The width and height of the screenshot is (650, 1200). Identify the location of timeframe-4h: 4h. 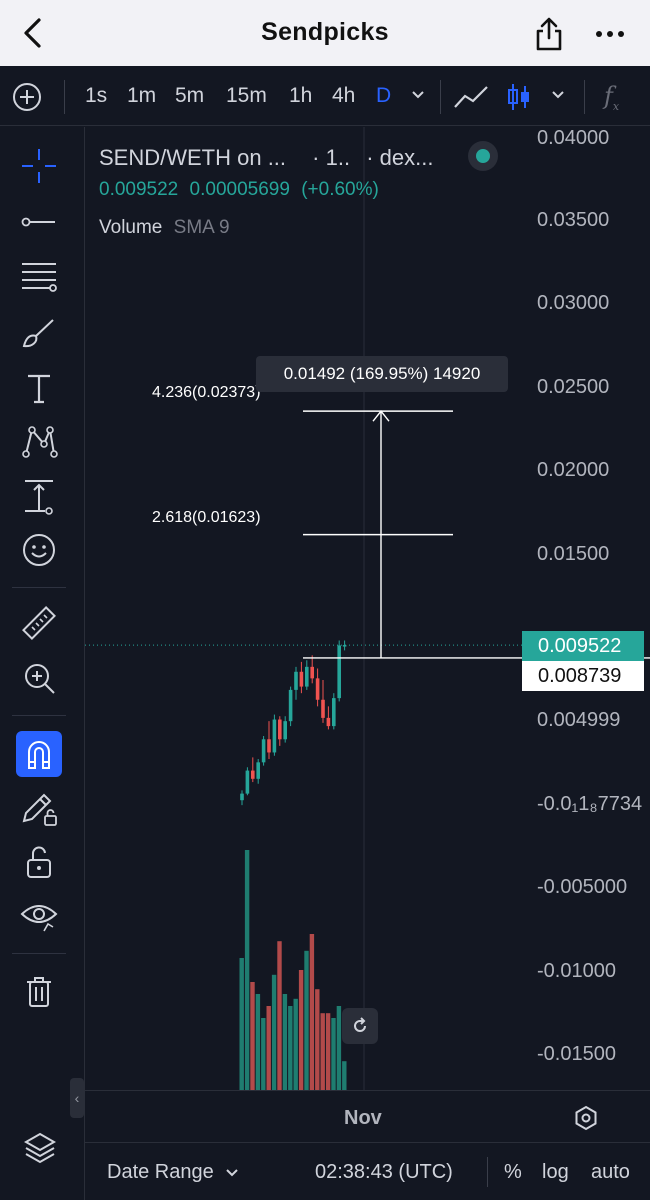
(343, 96).